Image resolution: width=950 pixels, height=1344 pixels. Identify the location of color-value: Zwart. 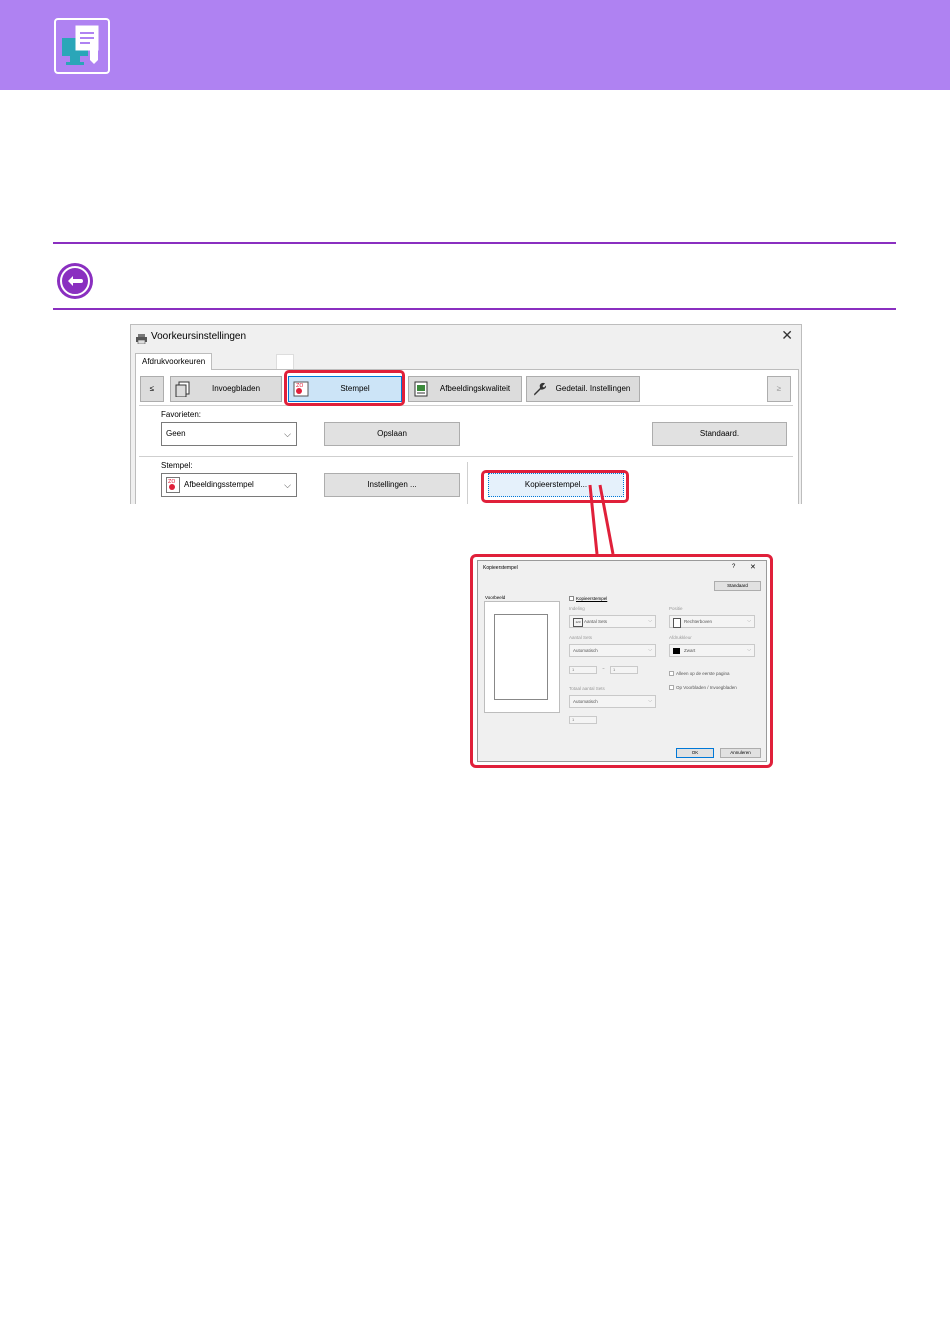
(690, 650).